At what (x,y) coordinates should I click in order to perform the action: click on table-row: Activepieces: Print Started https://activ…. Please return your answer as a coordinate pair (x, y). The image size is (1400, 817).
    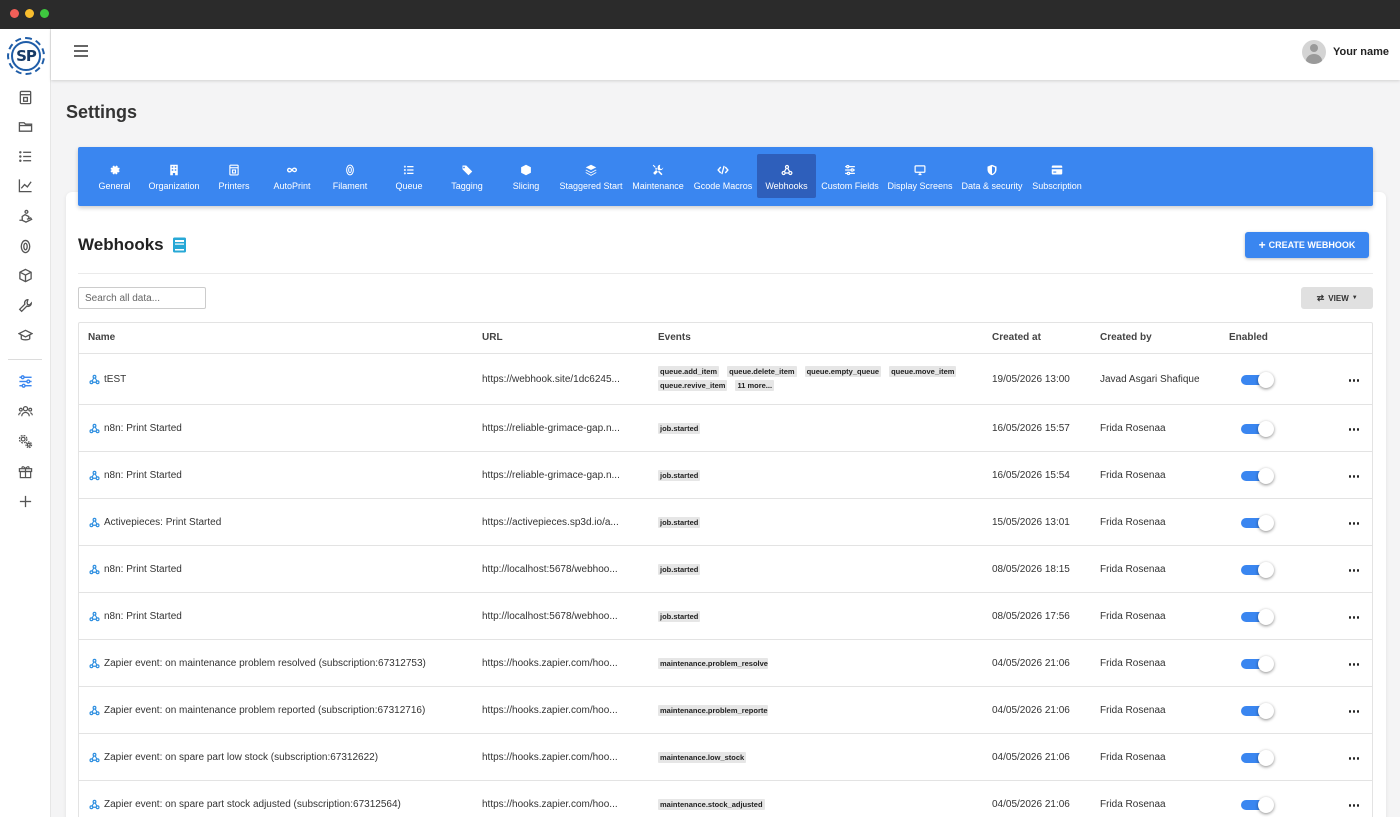
    Looking at the image, I should click on (725, 522).